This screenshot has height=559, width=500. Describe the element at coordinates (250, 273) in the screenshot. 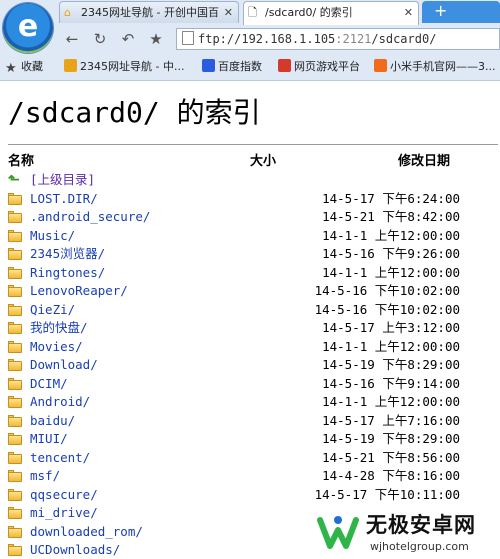

I see `file-row: Ringtones/14-1-1 上午12:00:00` at that location.